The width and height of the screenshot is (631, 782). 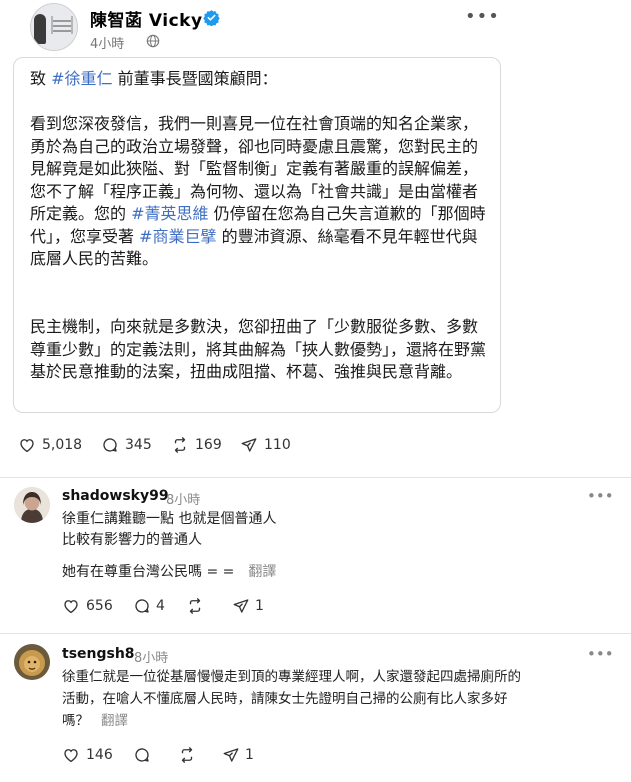 I want to click on globe-icon, so click(x=153, y=41).